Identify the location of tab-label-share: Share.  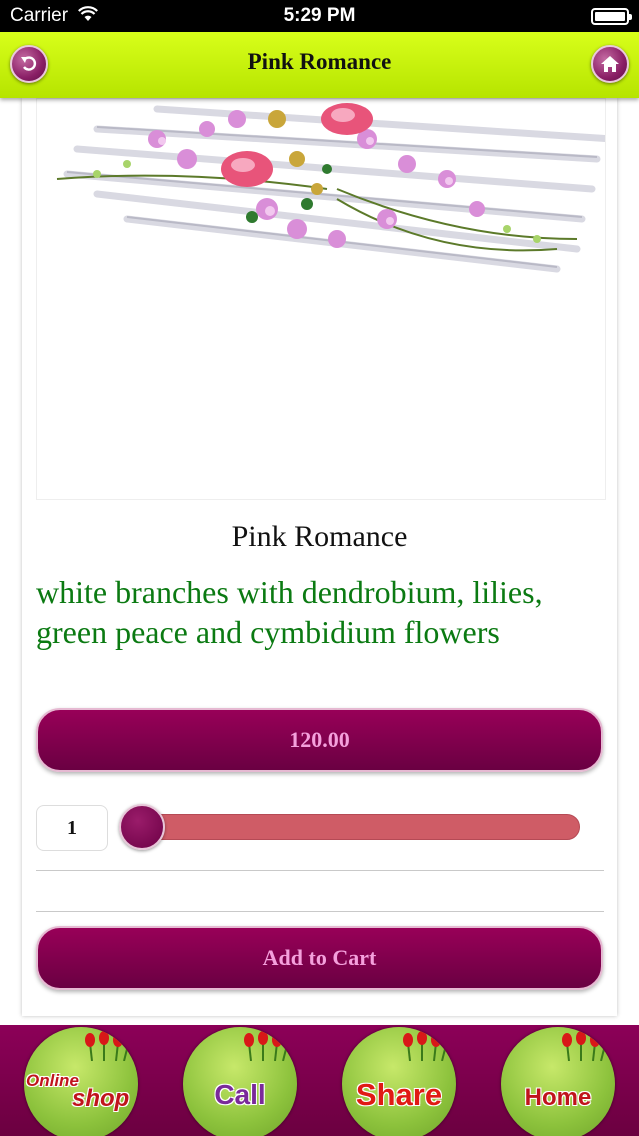
(399, 1094).